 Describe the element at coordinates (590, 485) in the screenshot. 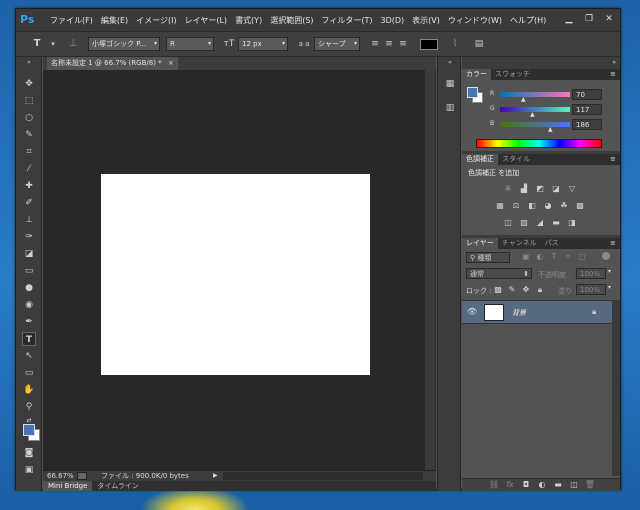

I see `delete-layer-icon: 🗑︎` at that location.